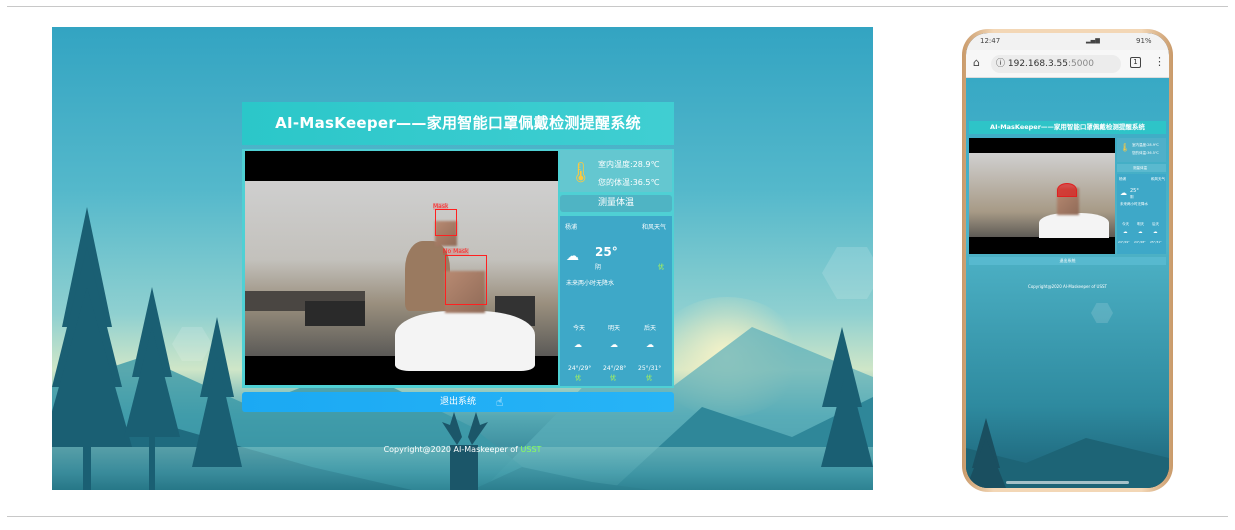 The width and height of the screenshot is (1235, 530). What do you see at coordinates (335, 313) in the screenshot?
I see `office-chair` at bounding box center [335, 313].